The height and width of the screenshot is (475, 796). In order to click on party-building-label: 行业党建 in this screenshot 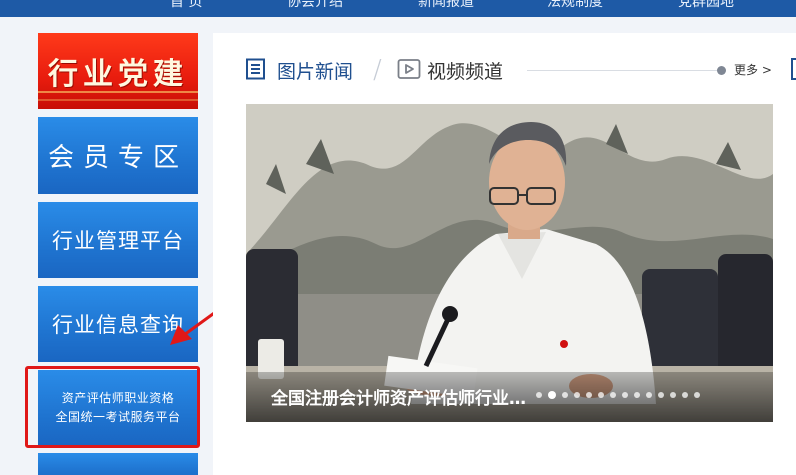, I will do `click(118, 74)`.